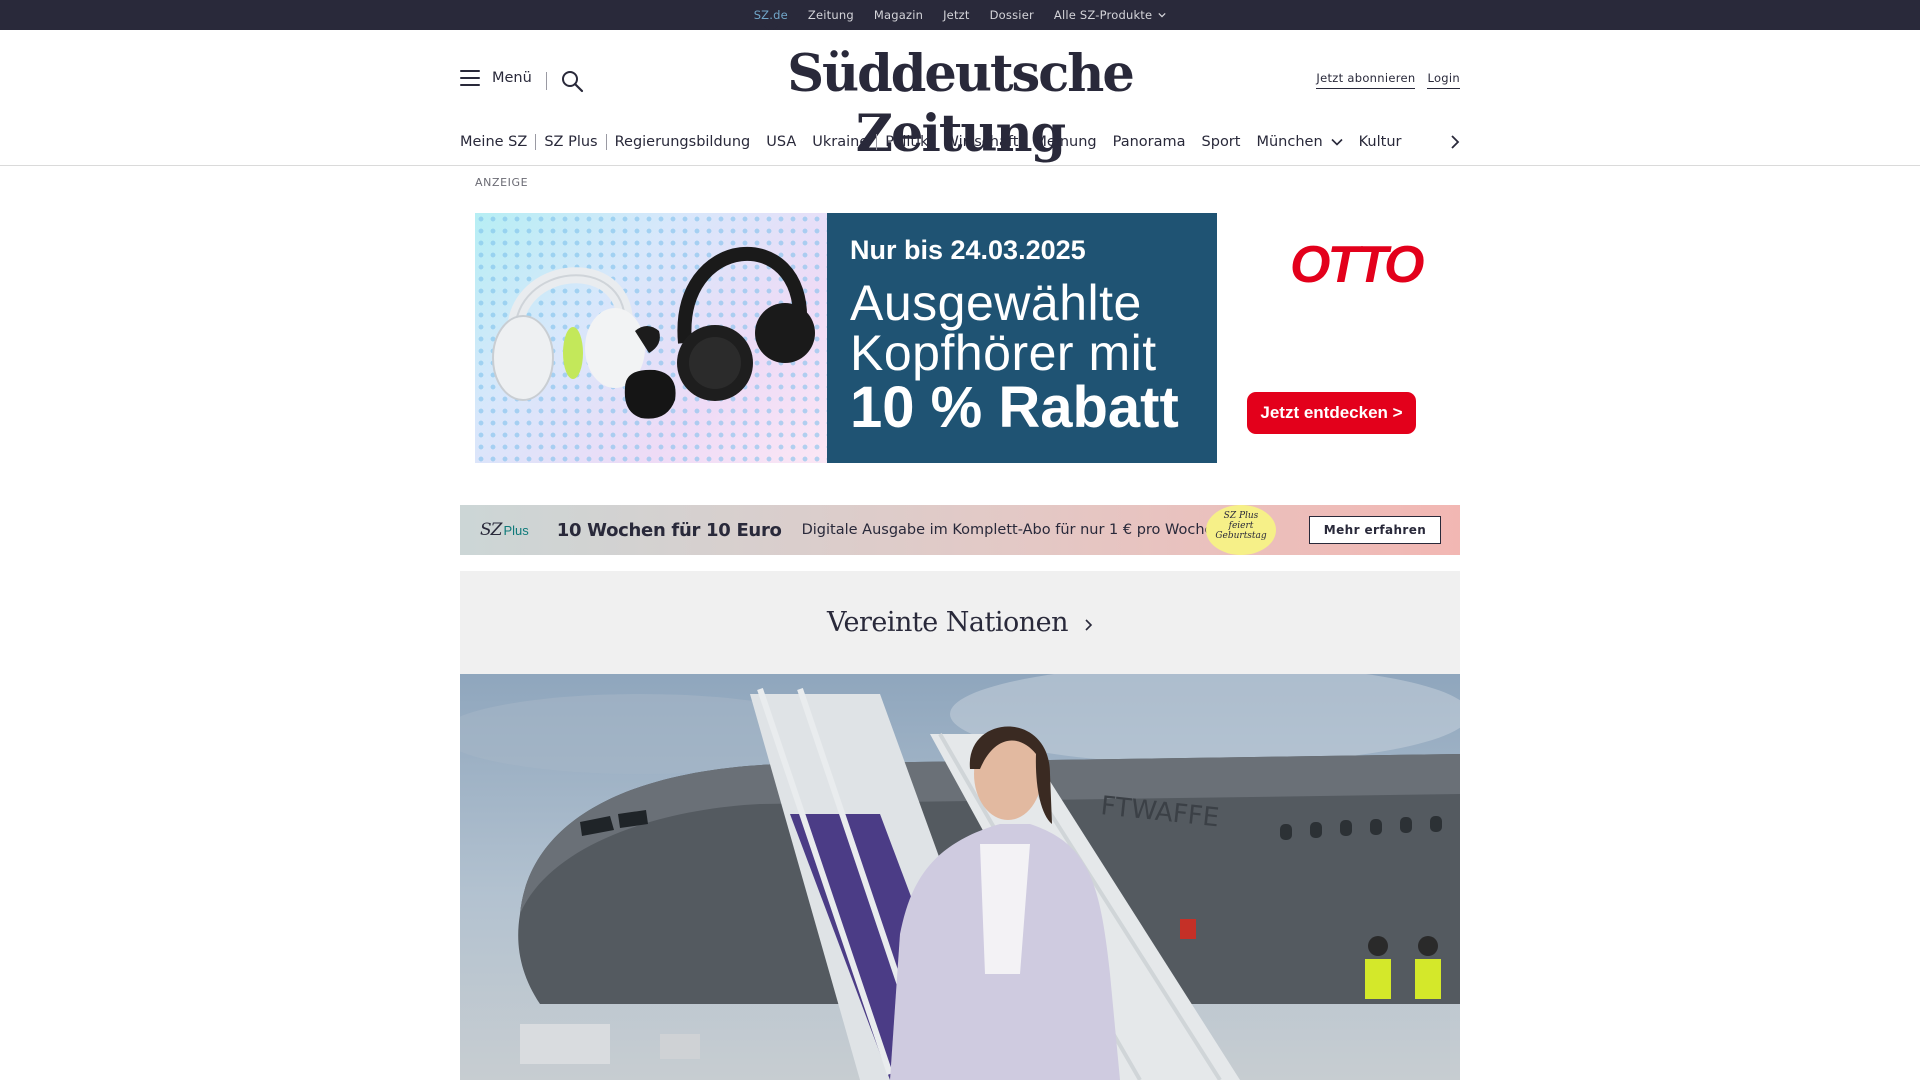  I want to click on nav-item-meinung: Meinung, so click(1065, 142).